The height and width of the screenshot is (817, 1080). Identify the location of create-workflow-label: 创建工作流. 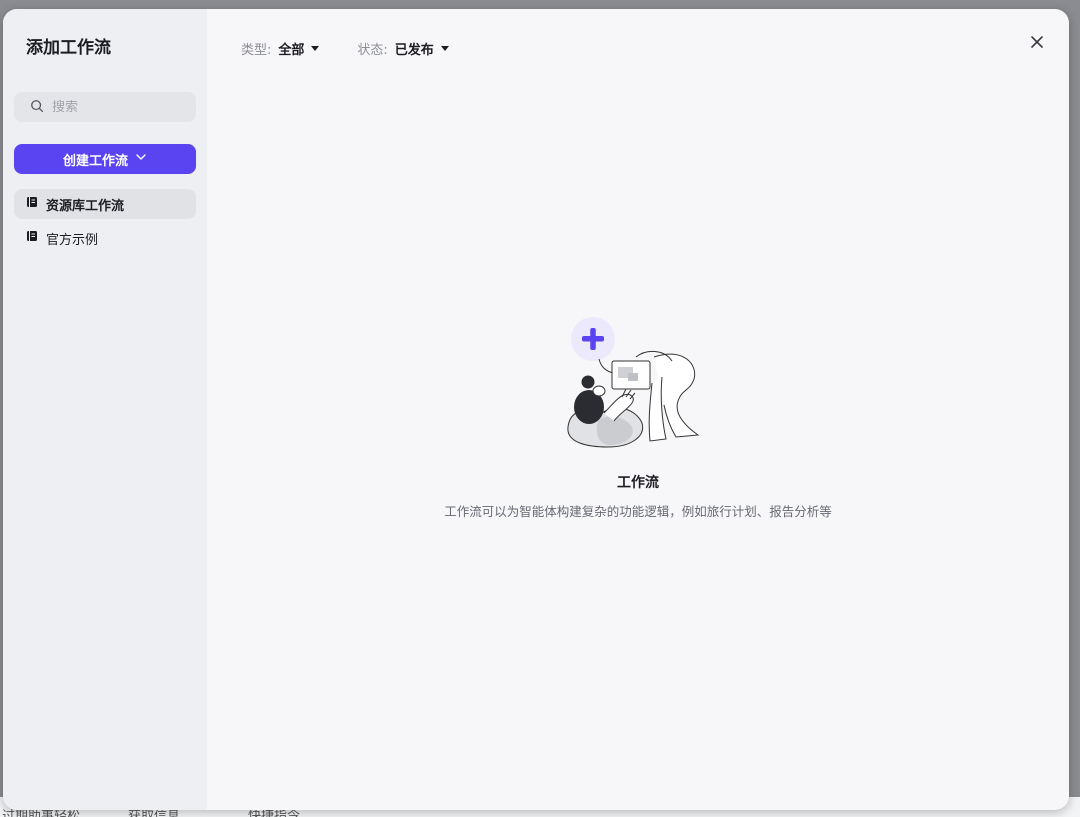
(95, 161).